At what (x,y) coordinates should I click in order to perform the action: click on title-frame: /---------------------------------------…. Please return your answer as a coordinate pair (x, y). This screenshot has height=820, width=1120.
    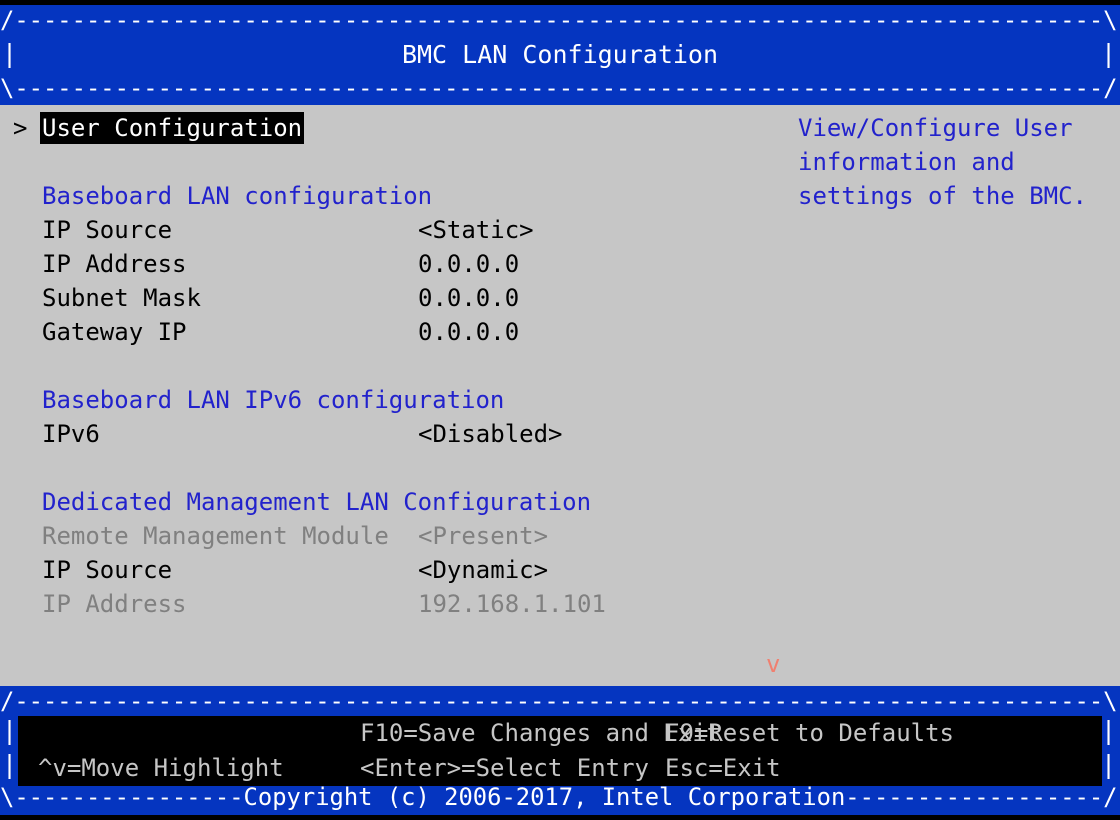
    Looking at the image, I should click on (560, 55).